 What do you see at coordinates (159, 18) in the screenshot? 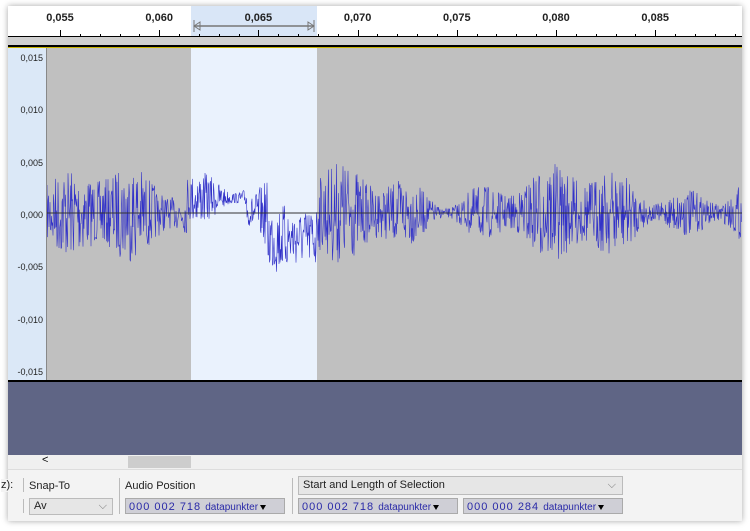
I see `ruler-tick-label: 0,060` at bounding box center [159, 18].